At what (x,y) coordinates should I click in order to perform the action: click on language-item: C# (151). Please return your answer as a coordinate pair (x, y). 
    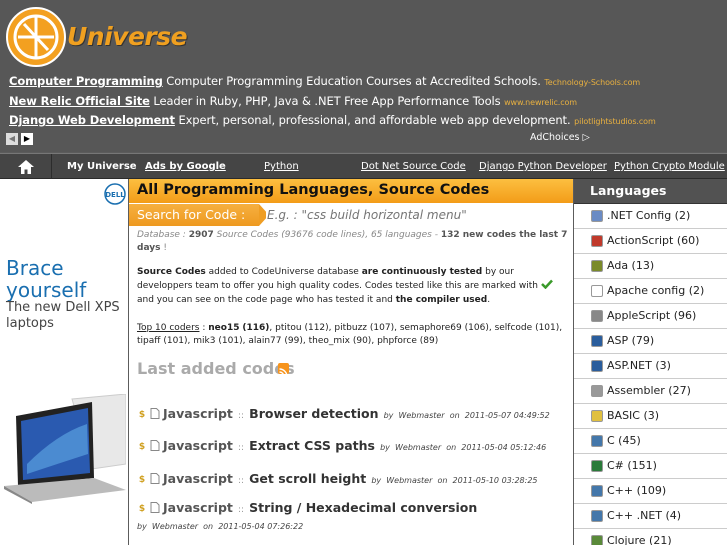
    Looking at the image, I should click on (650, 466).